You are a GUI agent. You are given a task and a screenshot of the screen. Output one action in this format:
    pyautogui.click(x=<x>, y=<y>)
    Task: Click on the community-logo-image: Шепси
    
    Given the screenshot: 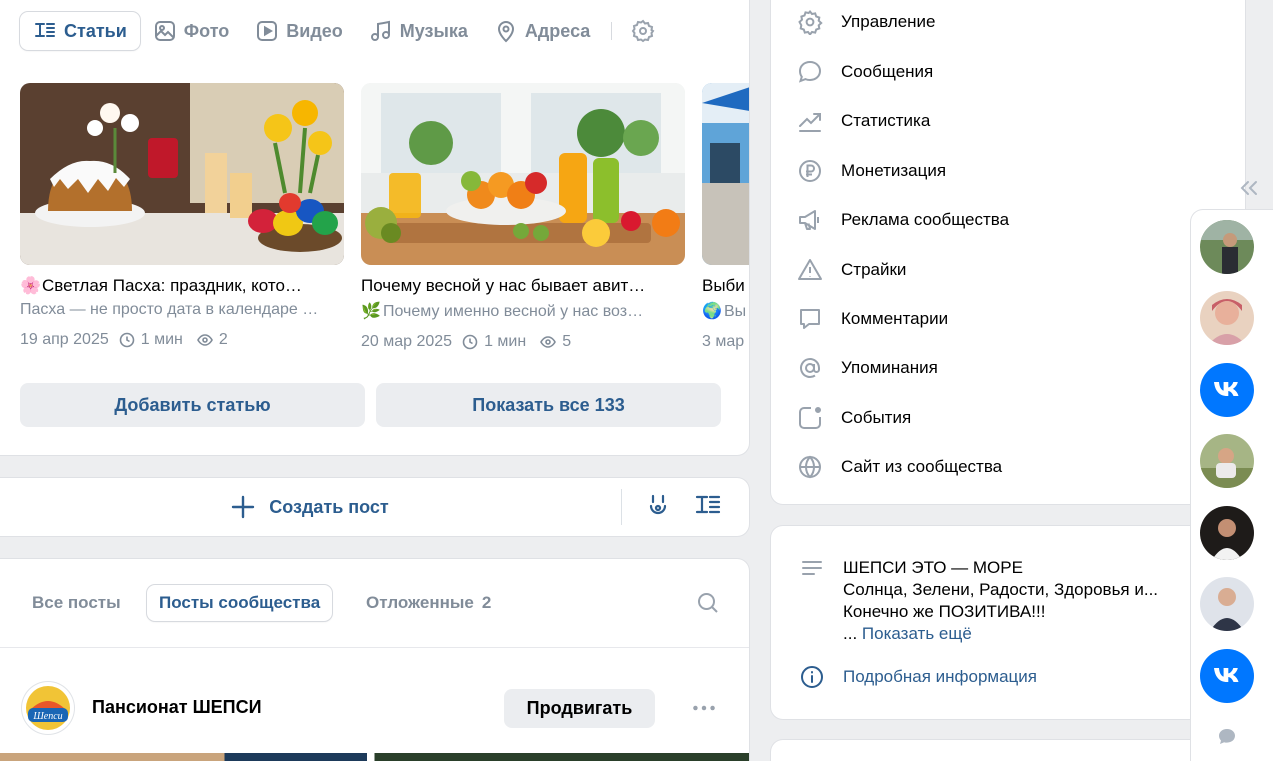 What is the action you would take?
    pyautogui.click(x=48, y=708)
    